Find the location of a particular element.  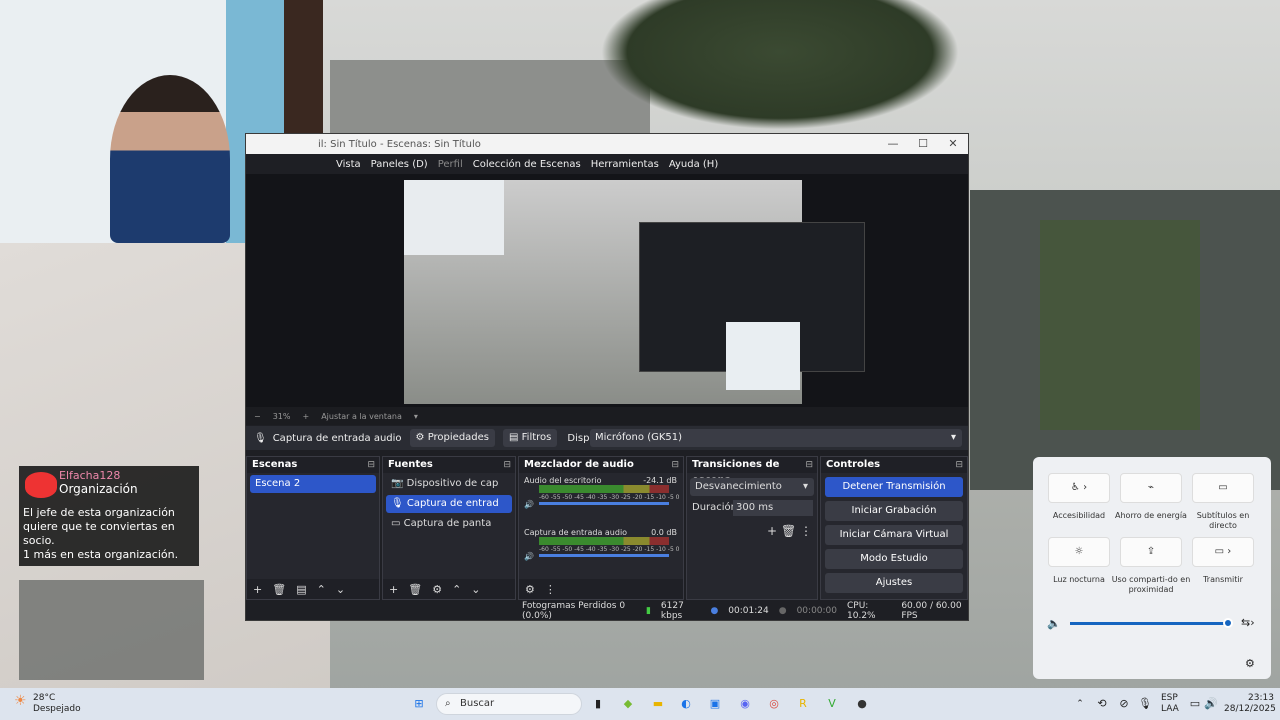

volume-meter is located at coordinates (604, 489).